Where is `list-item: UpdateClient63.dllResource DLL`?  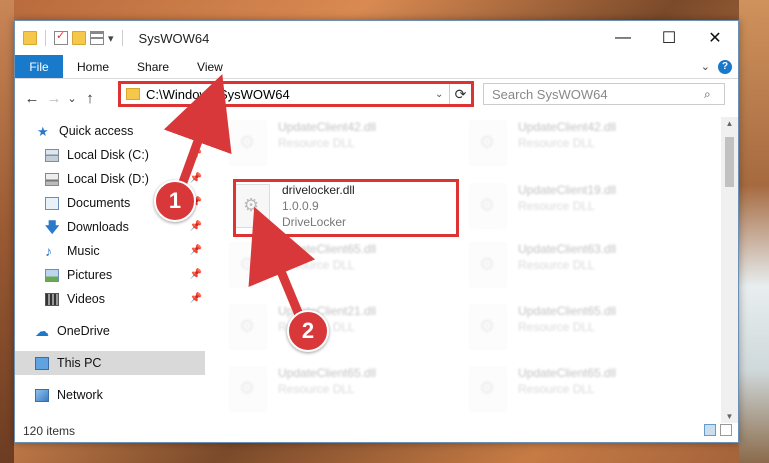 list-item: UpdateClient63.dllResource DLL is located at coordinates (580, 270).